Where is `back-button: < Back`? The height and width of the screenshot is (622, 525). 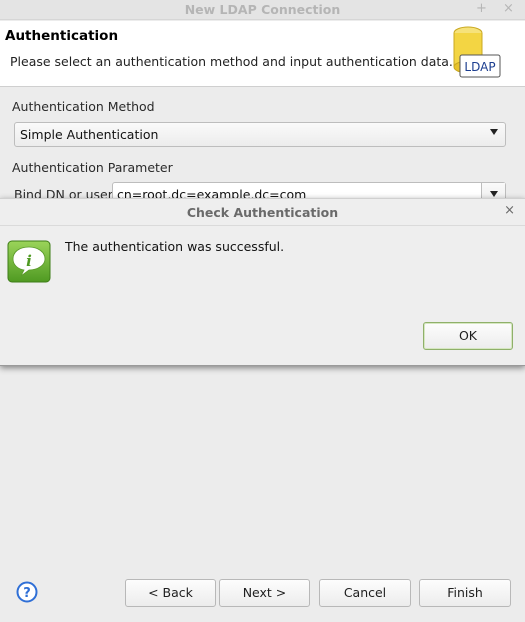
back-button: < Back is located at coordinates (170, 593).